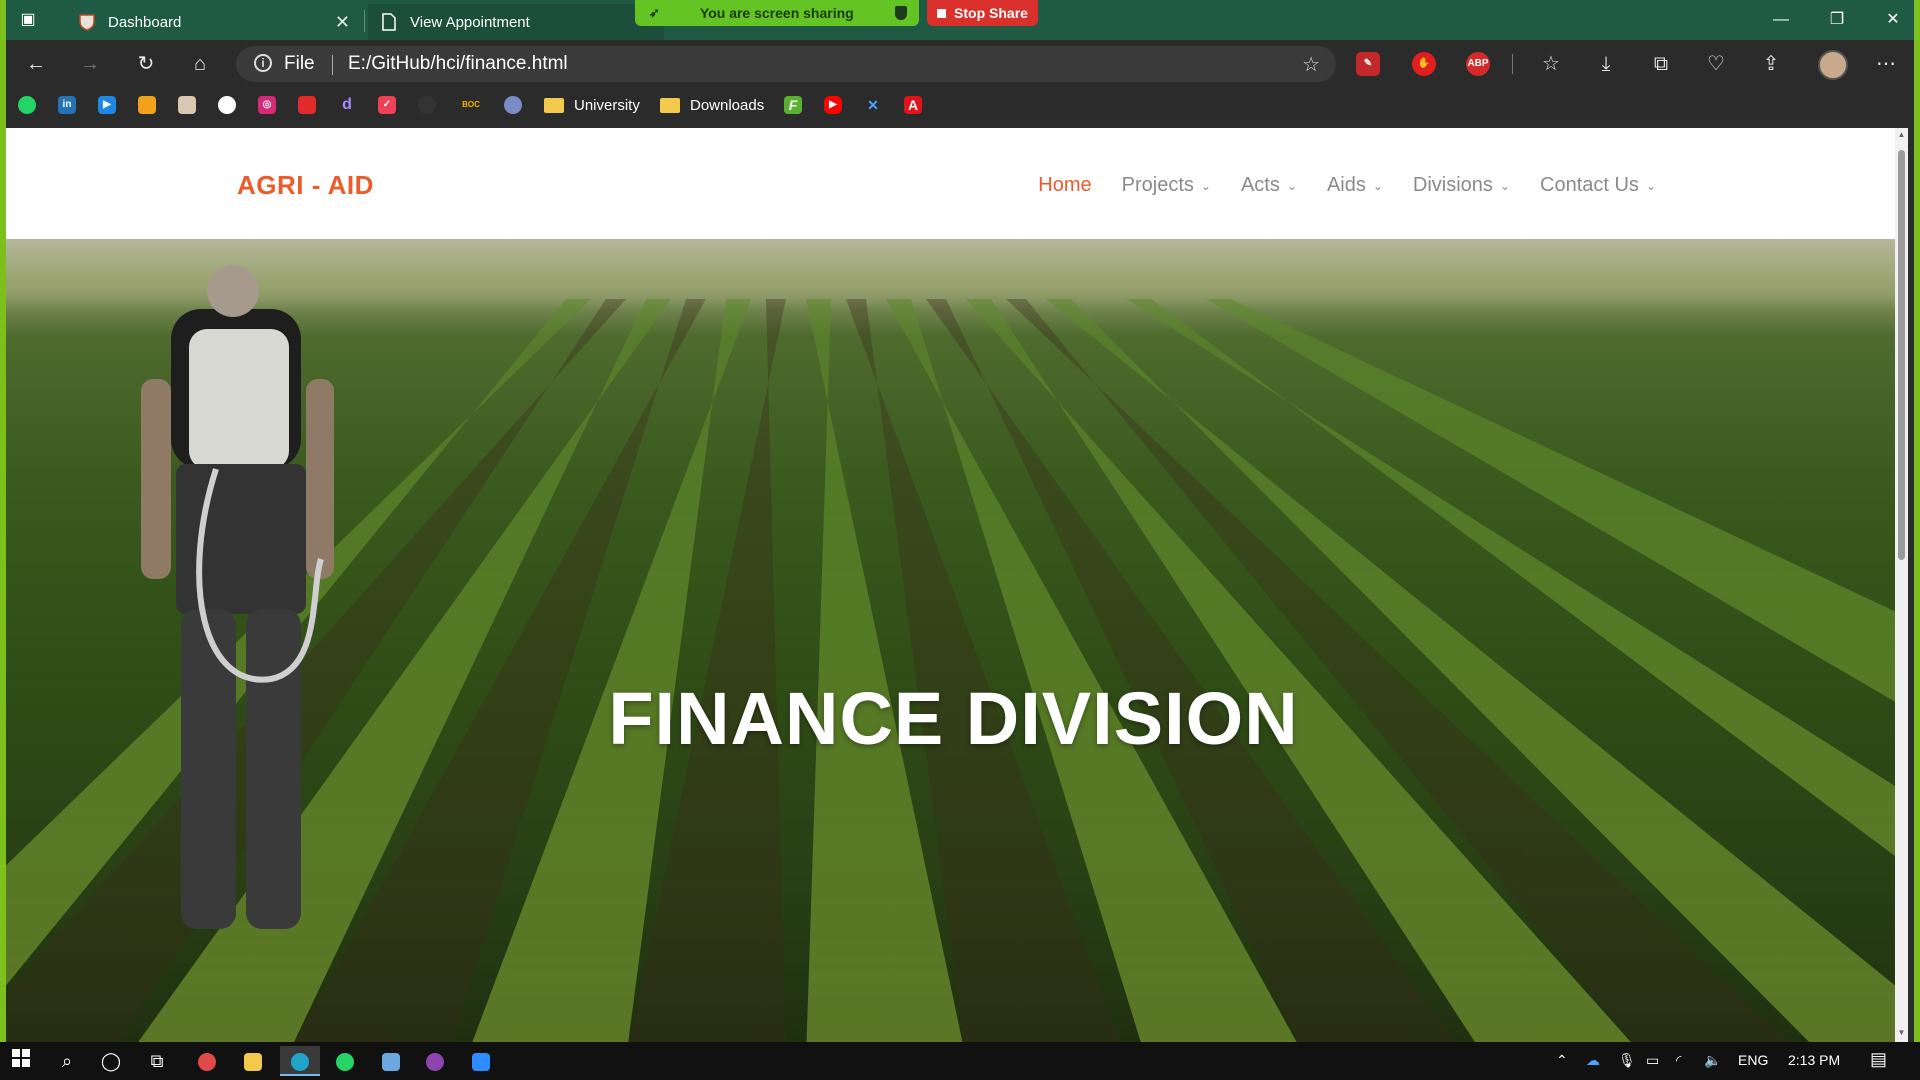  What do you see at coordinates (36, 64) in the screenshot?
I see `back-icon: ←` at bounding box center [36, 64].